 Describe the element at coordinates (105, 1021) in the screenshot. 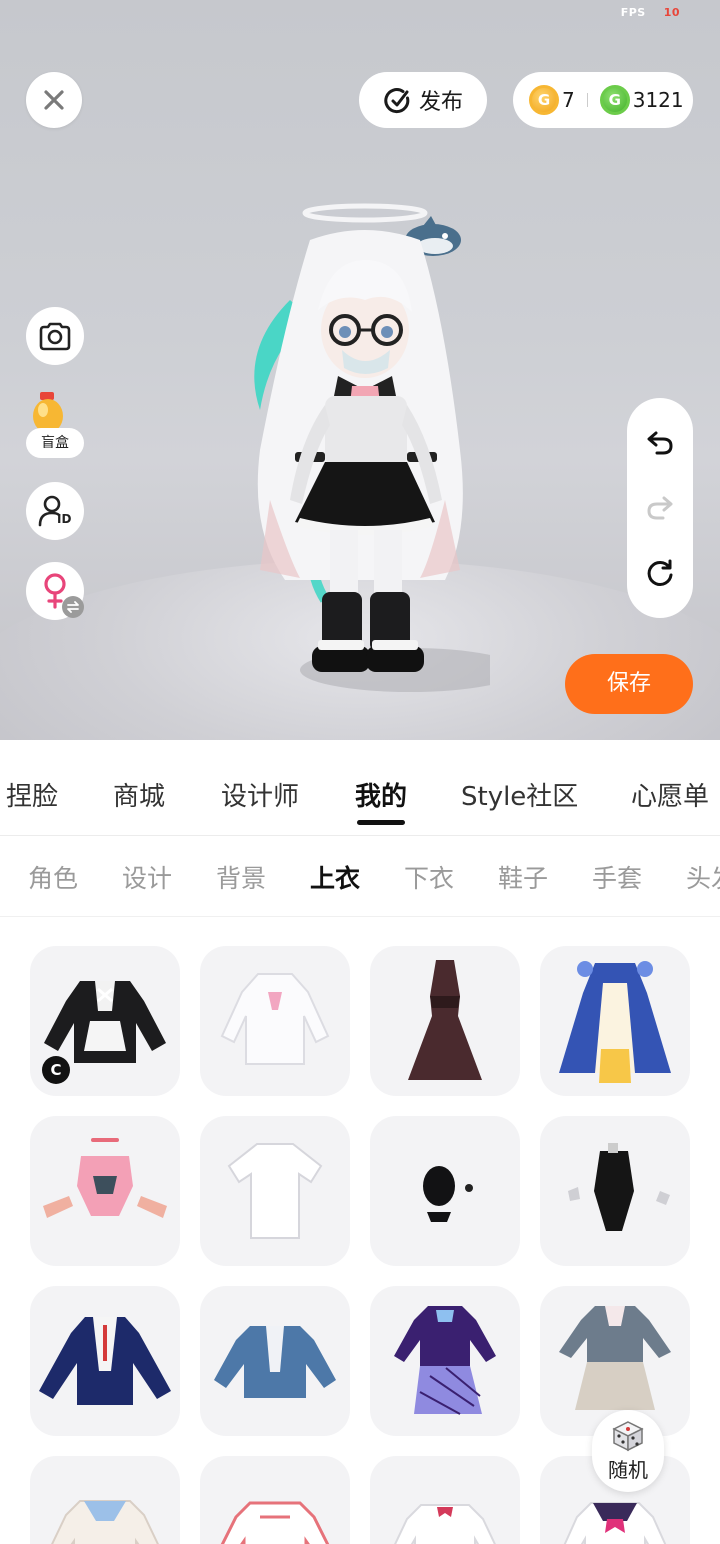

I see `item-card: C` at that location.